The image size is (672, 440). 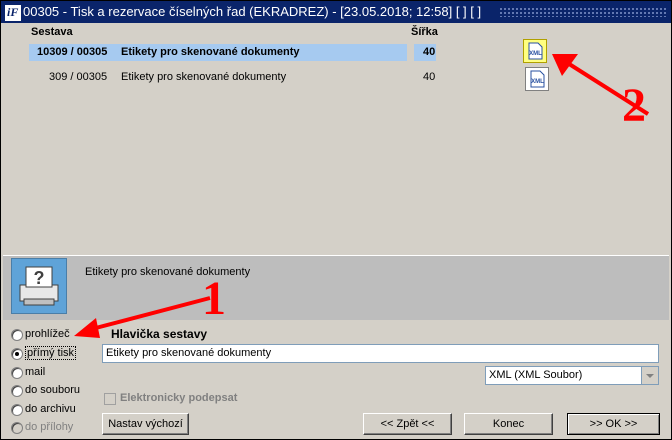 What do you see at coordinates (35, 372) in the screenshot?
I see `radio-label: mail` at bounding box center [35, 372].